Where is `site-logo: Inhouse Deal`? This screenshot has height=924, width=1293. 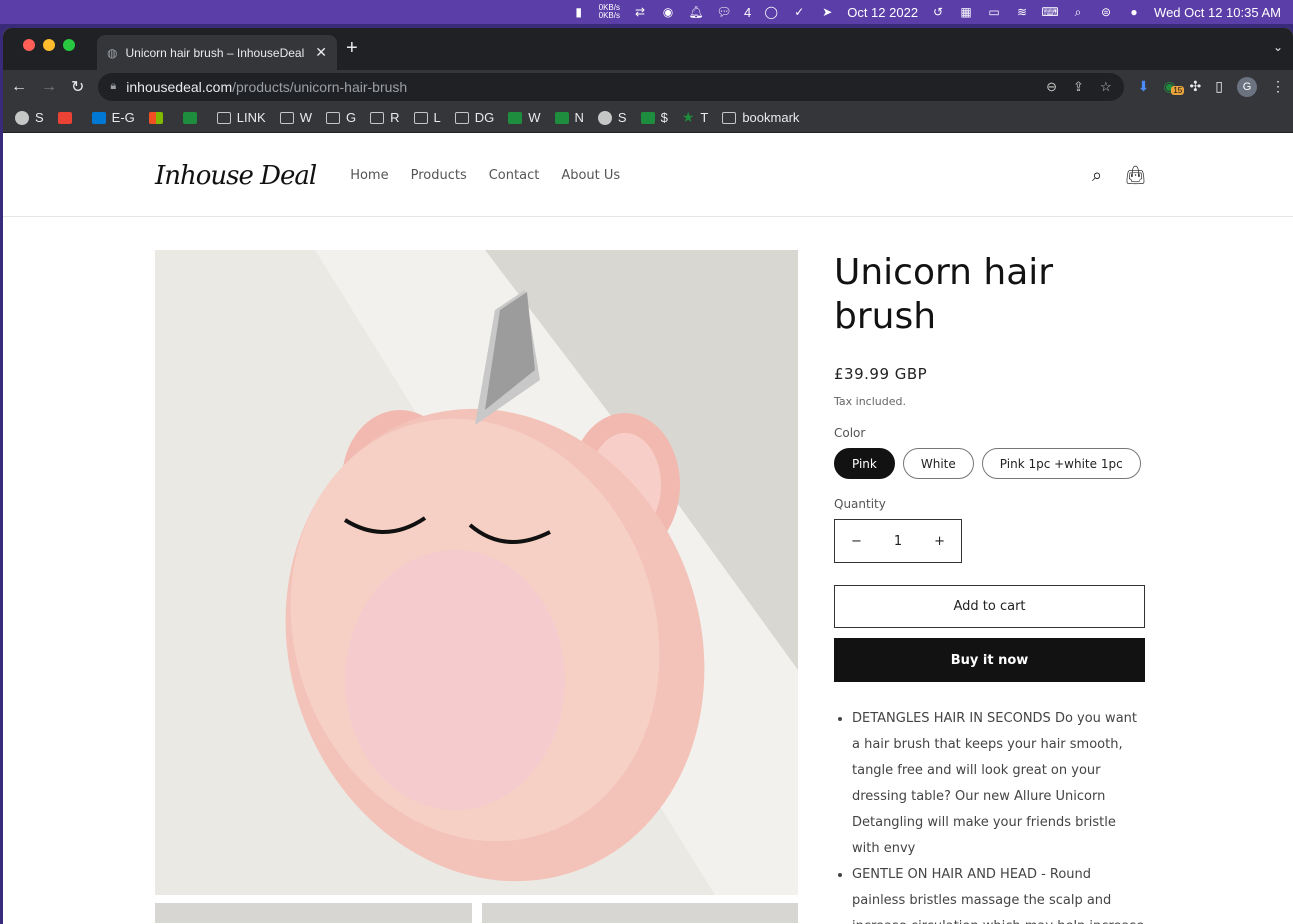 site-logo: Inhouse Deal is located at coordinates (236, 176).